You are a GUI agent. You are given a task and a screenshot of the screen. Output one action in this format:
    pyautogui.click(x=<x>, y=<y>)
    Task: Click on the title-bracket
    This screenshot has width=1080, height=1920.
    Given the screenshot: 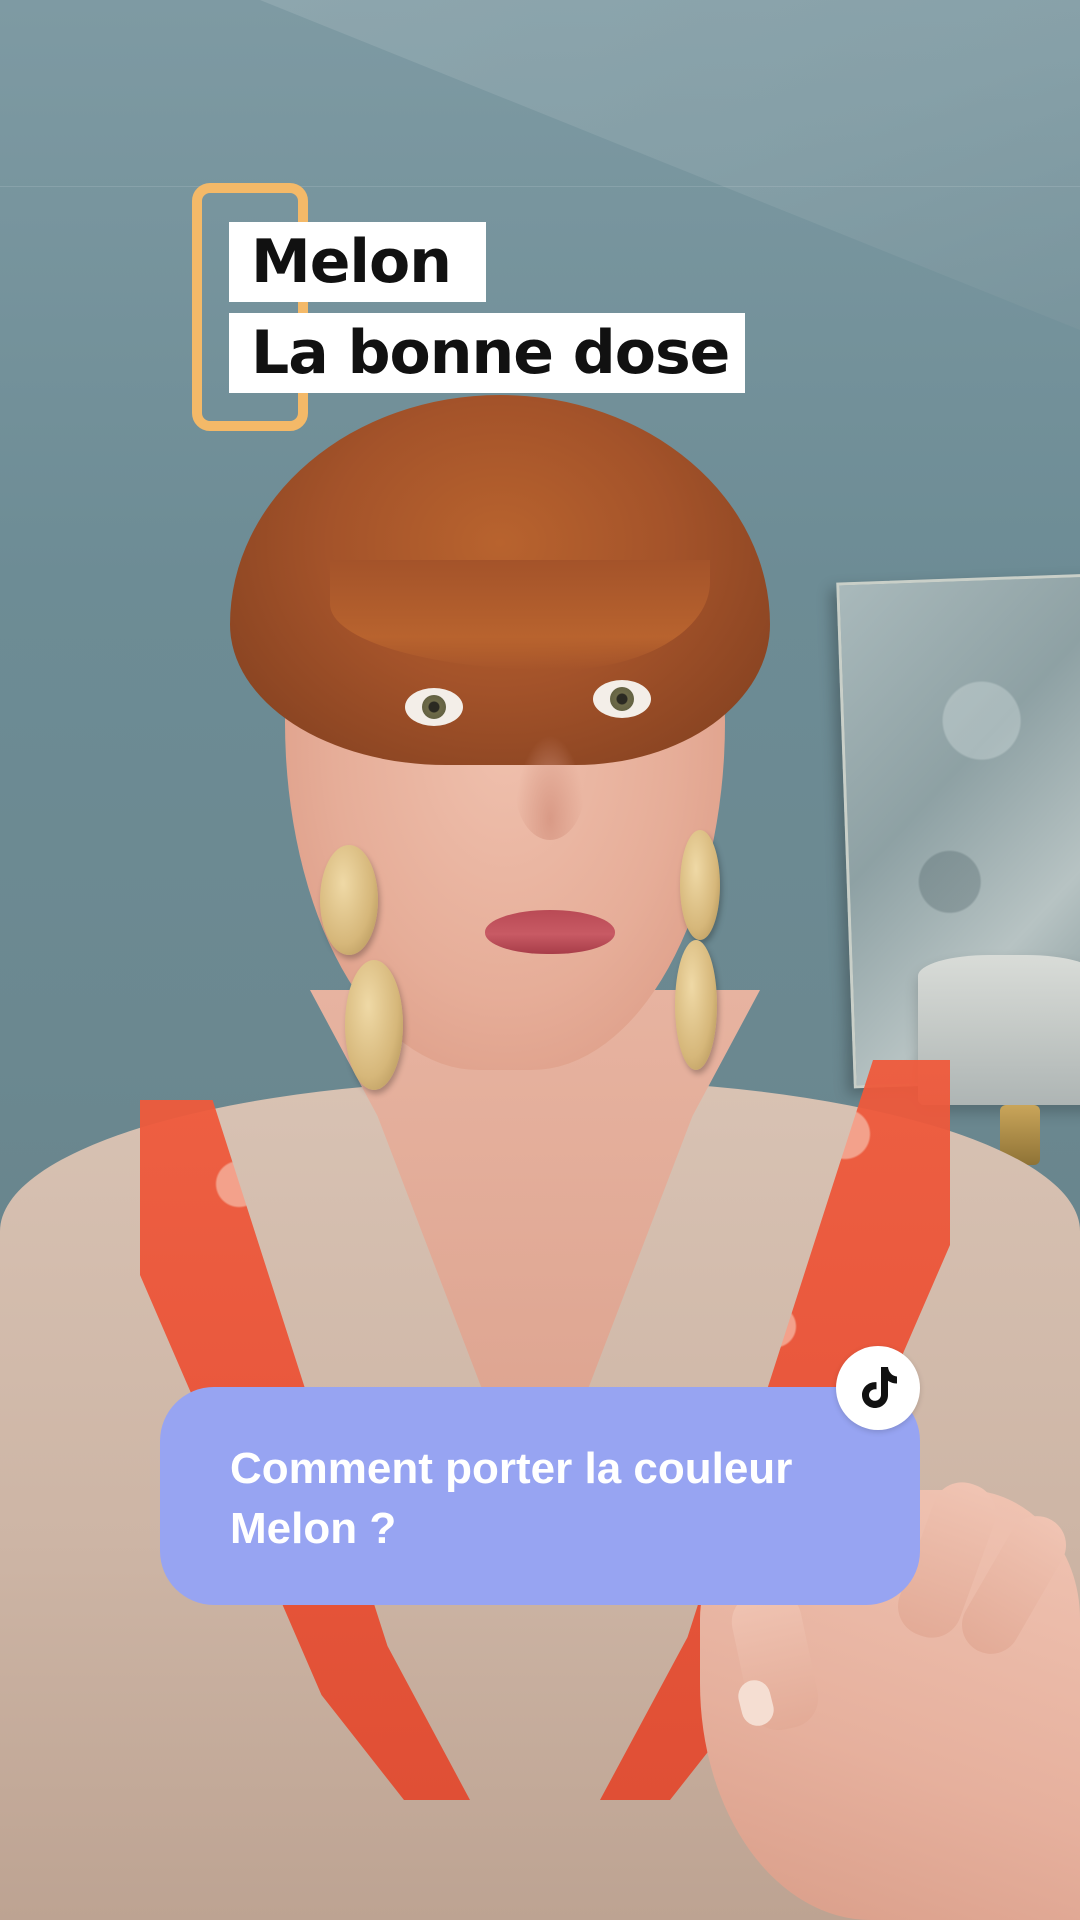 What is the action you would take?
    pyautogui.click(x=250, y=307)
    